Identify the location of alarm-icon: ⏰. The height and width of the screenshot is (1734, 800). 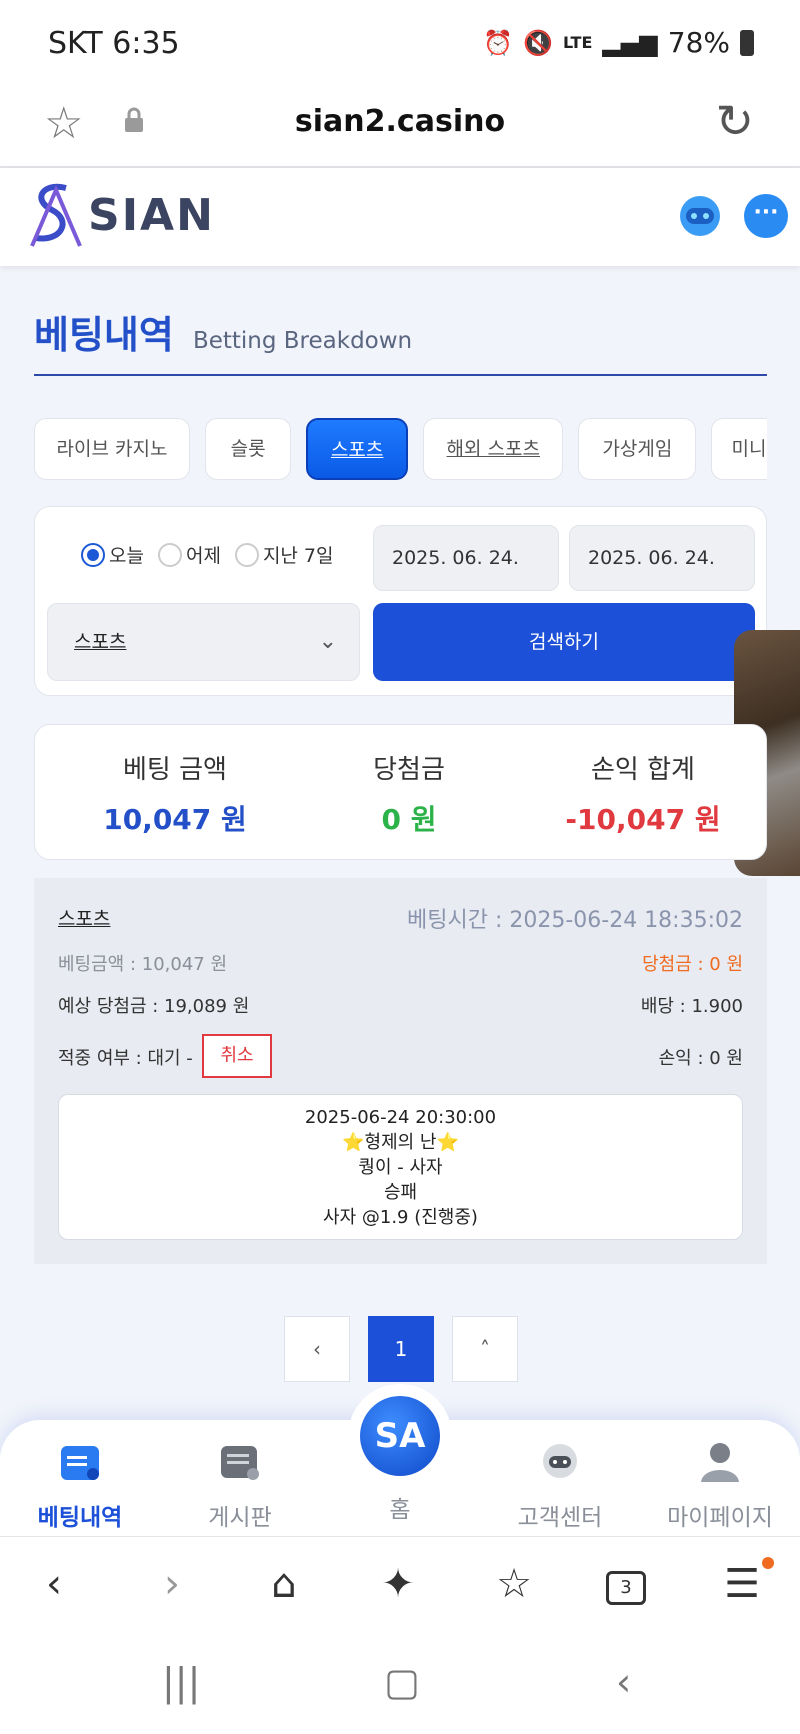
(498, 42).